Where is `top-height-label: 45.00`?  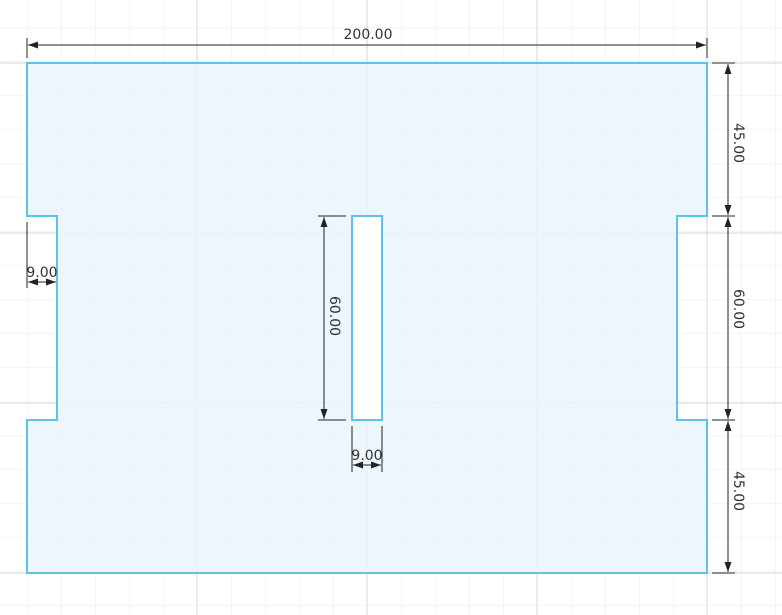
top-height-label: 45.00 is located at coordinates (738, 143).